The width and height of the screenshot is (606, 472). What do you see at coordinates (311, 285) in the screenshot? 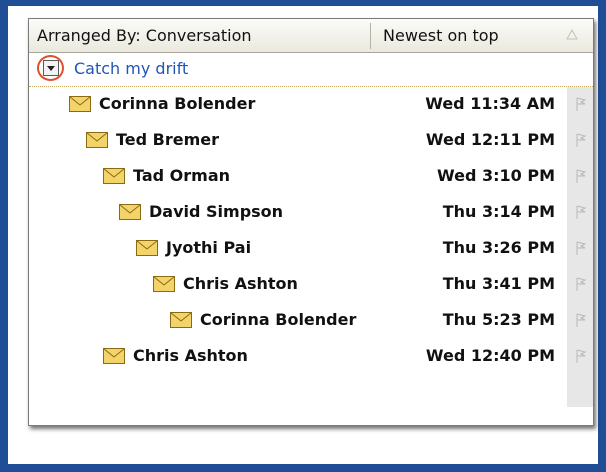
I see `message-row: Chris Ashton Thu 3:41 PM` at bounding box center [311, 285].